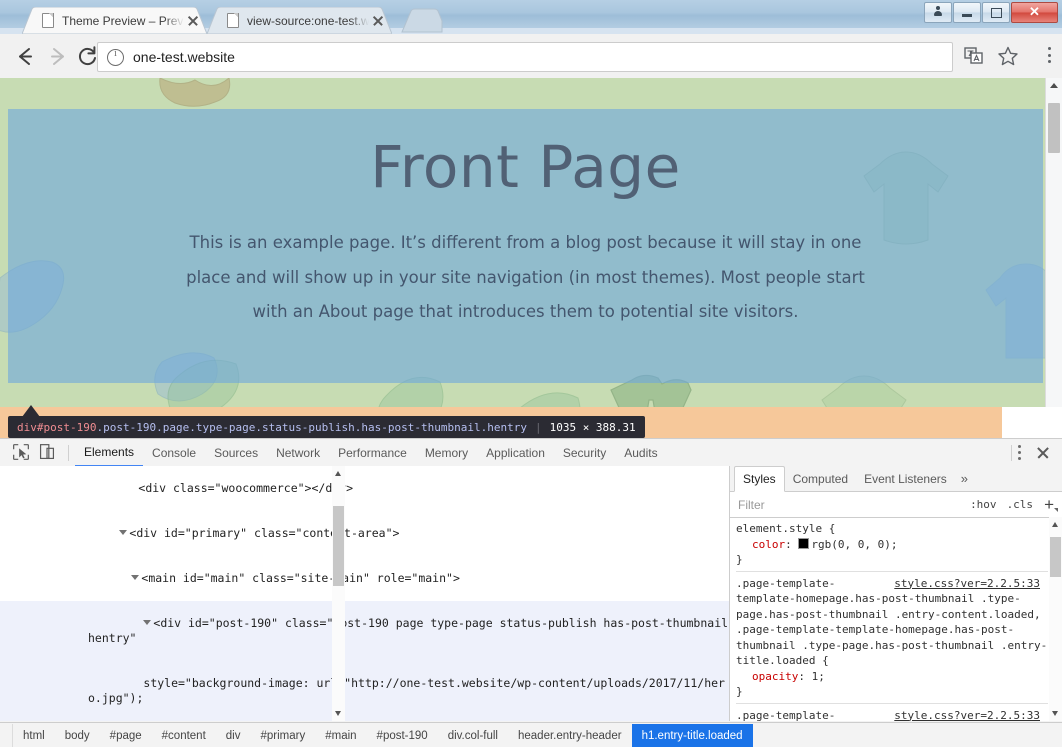  Describe the element at coordinates (1020, 504) in the screenshot. I see `element-classes-button: .cls` at that location.